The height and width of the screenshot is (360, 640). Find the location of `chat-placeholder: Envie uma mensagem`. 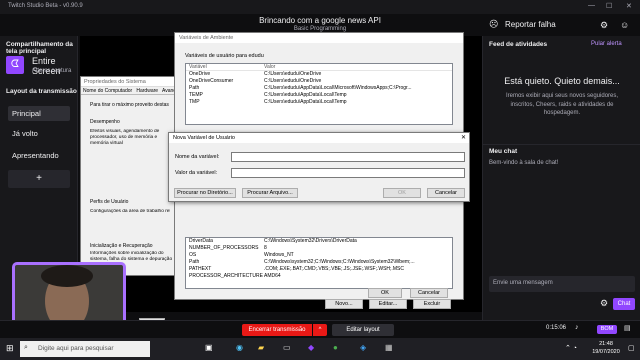

chat-placeholder: Envie uma mensagem is located at coordinates (523, 283).